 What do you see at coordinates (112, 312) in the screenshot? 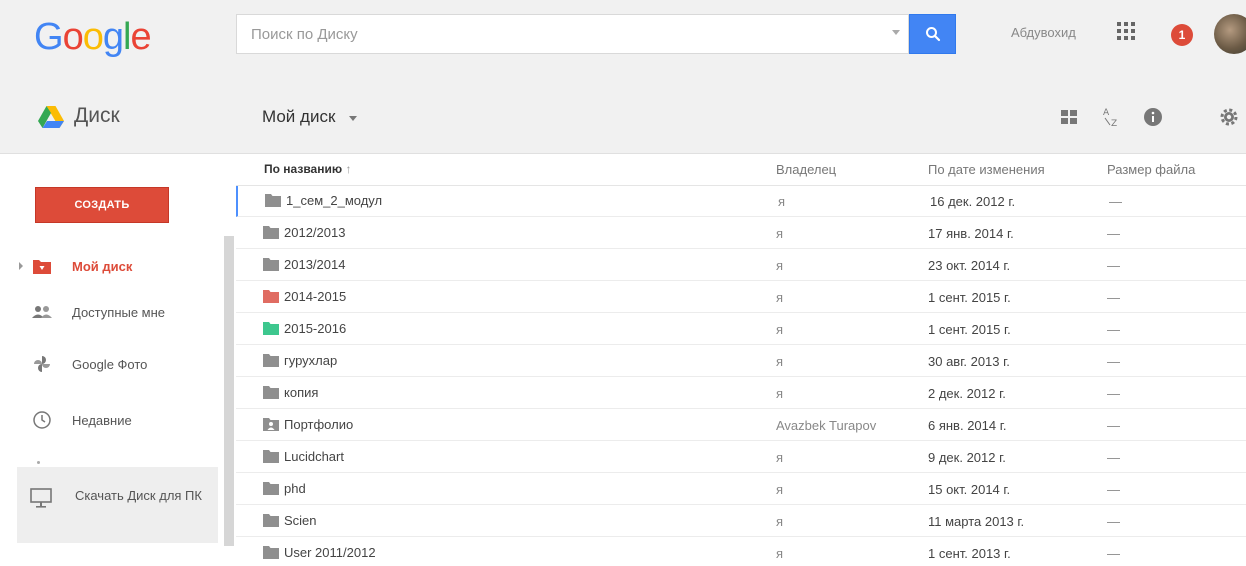
I see `sidebar-item-shared: Доступные мне` at bounding box center [112, 312].